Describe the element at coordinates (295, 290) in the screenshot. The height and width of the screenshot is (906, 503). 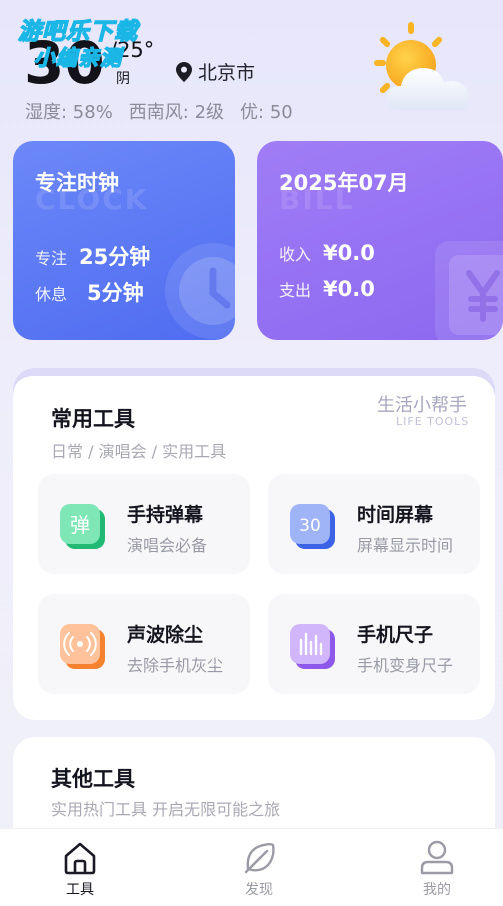
I see `expense-label: 支出` at that location.